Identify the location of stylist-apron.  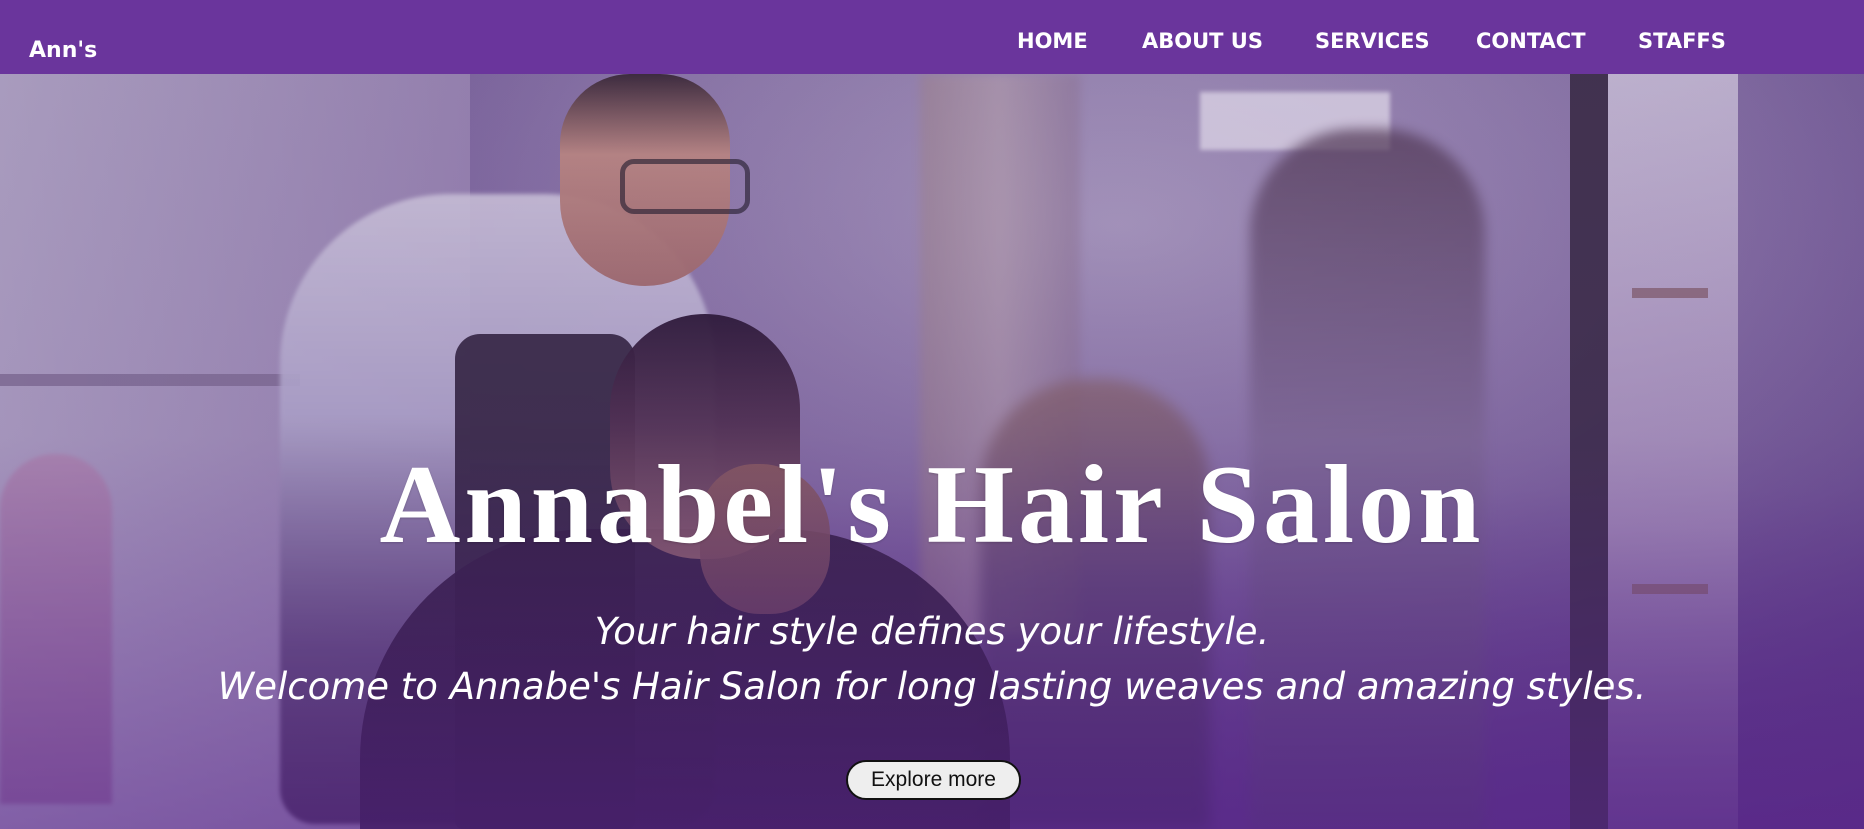
(545, 581).